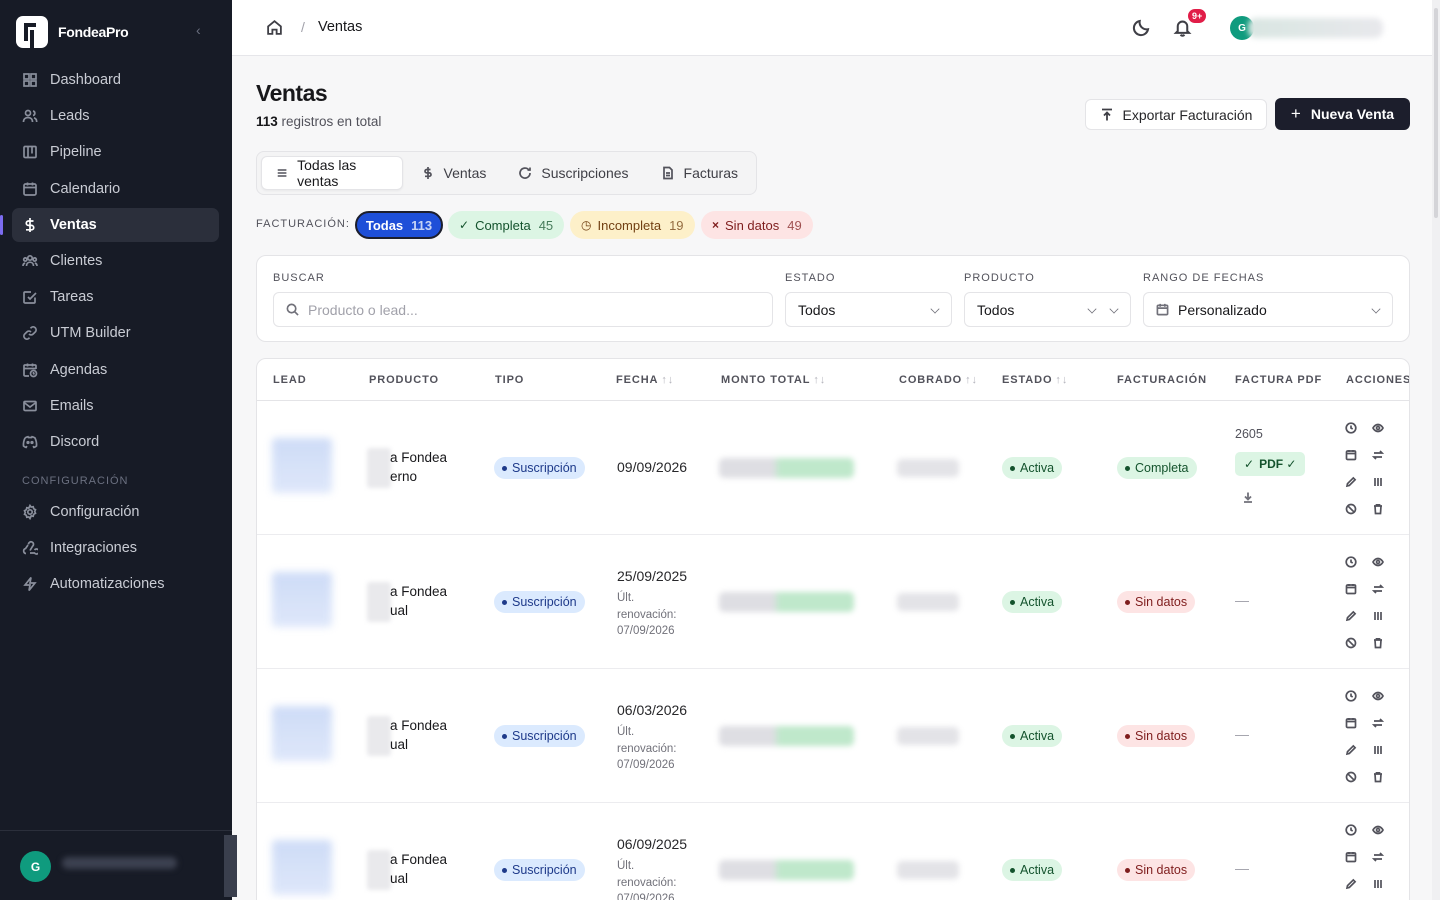 The image size is (1440, 900). Describe the element at coordinates (1047, 309) in the screenshot. I see `producto-select: Todos` at that location.